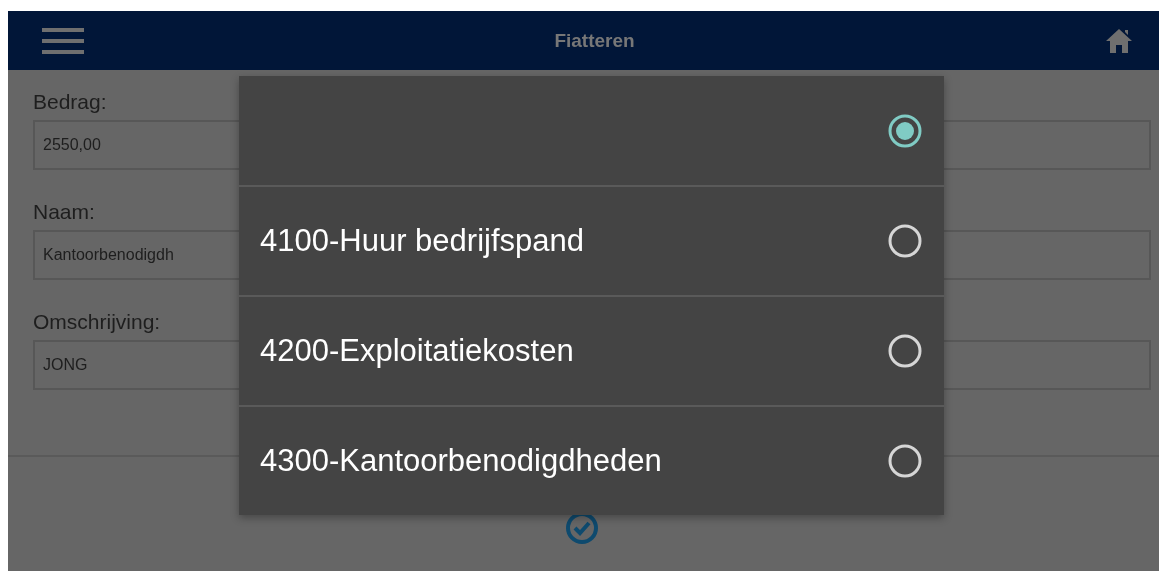  I want to click on field-label: Naam:, so click(64, 212).